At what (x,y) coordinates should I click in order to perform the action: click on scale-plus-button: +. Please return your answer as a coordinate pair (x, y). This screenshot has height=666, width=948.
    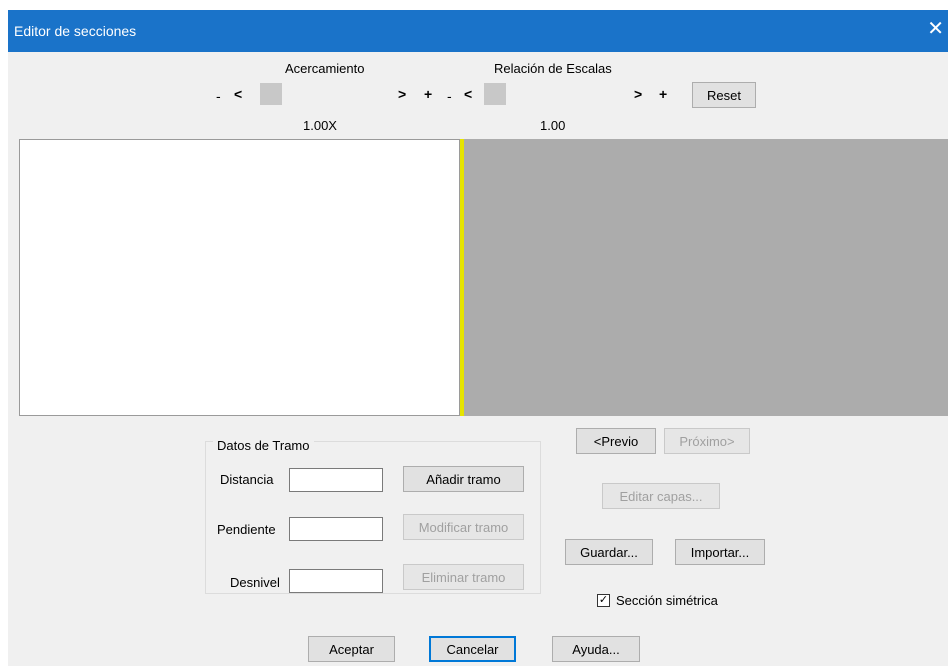
    Looking at the image, I should click on (663, 94).